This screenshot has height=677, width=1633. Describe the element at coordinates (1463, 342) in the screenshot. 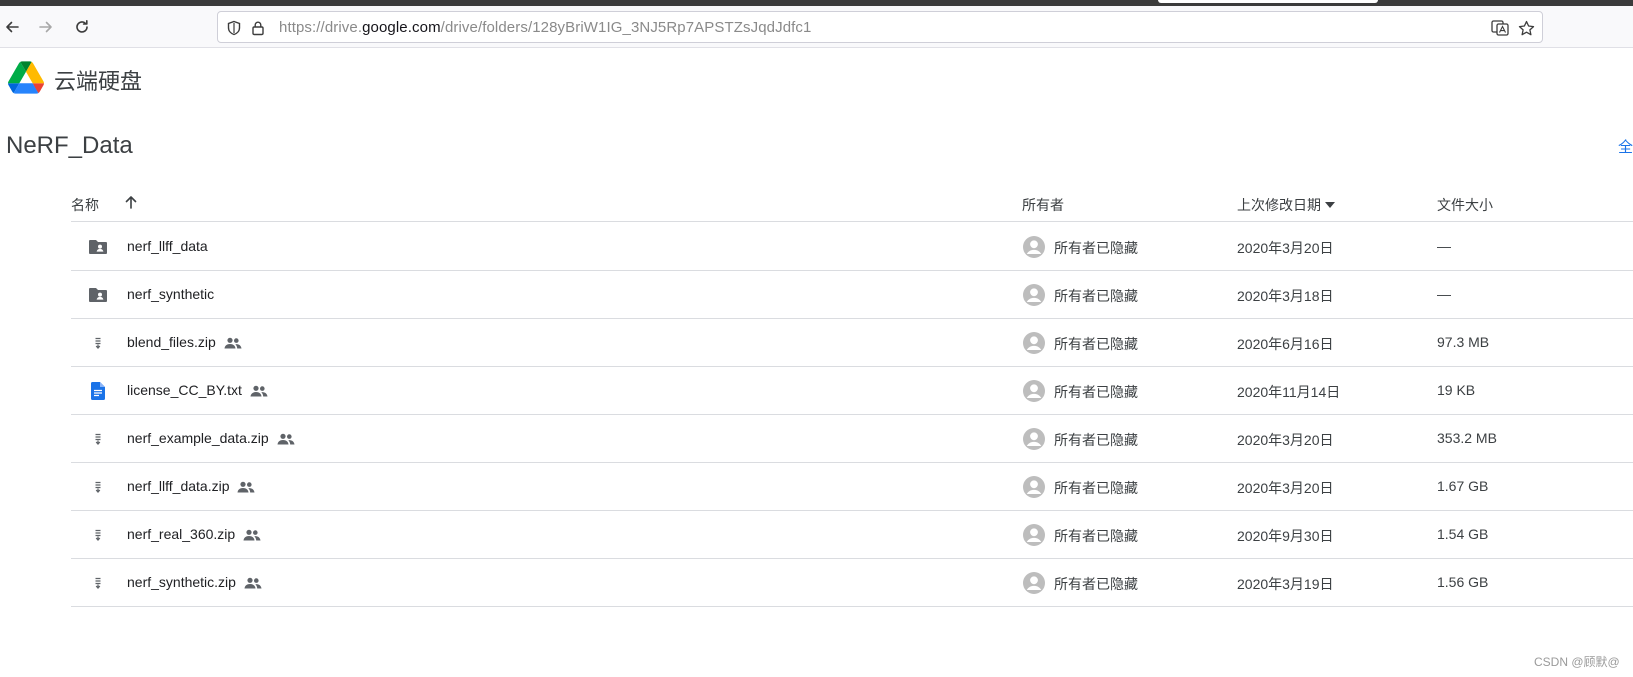

I see `file-size: 97.3 MB` at that location.